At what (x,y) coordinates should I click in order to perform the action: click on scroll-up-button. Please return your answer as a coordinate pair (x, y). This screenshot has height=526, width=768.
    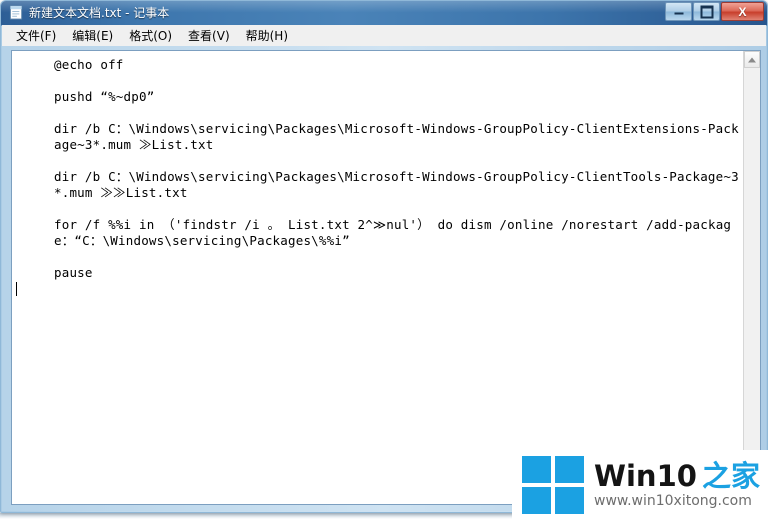
    Looking at the image, I should click on (752, 59).